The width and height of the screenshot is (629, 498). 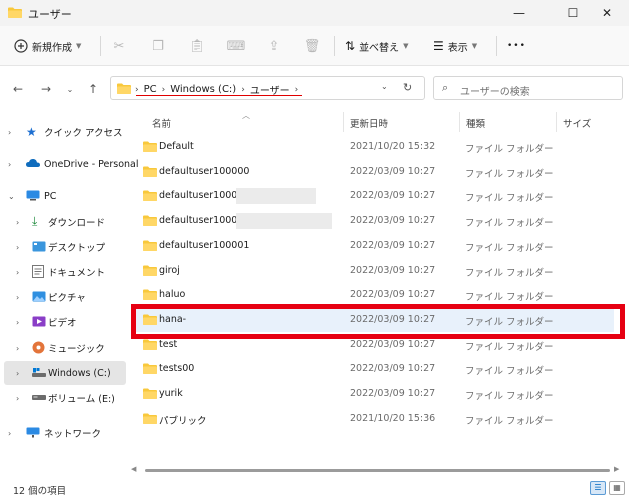 I want to click on sidebar-item-music: › ミュージック, so click(x=65, y=348).